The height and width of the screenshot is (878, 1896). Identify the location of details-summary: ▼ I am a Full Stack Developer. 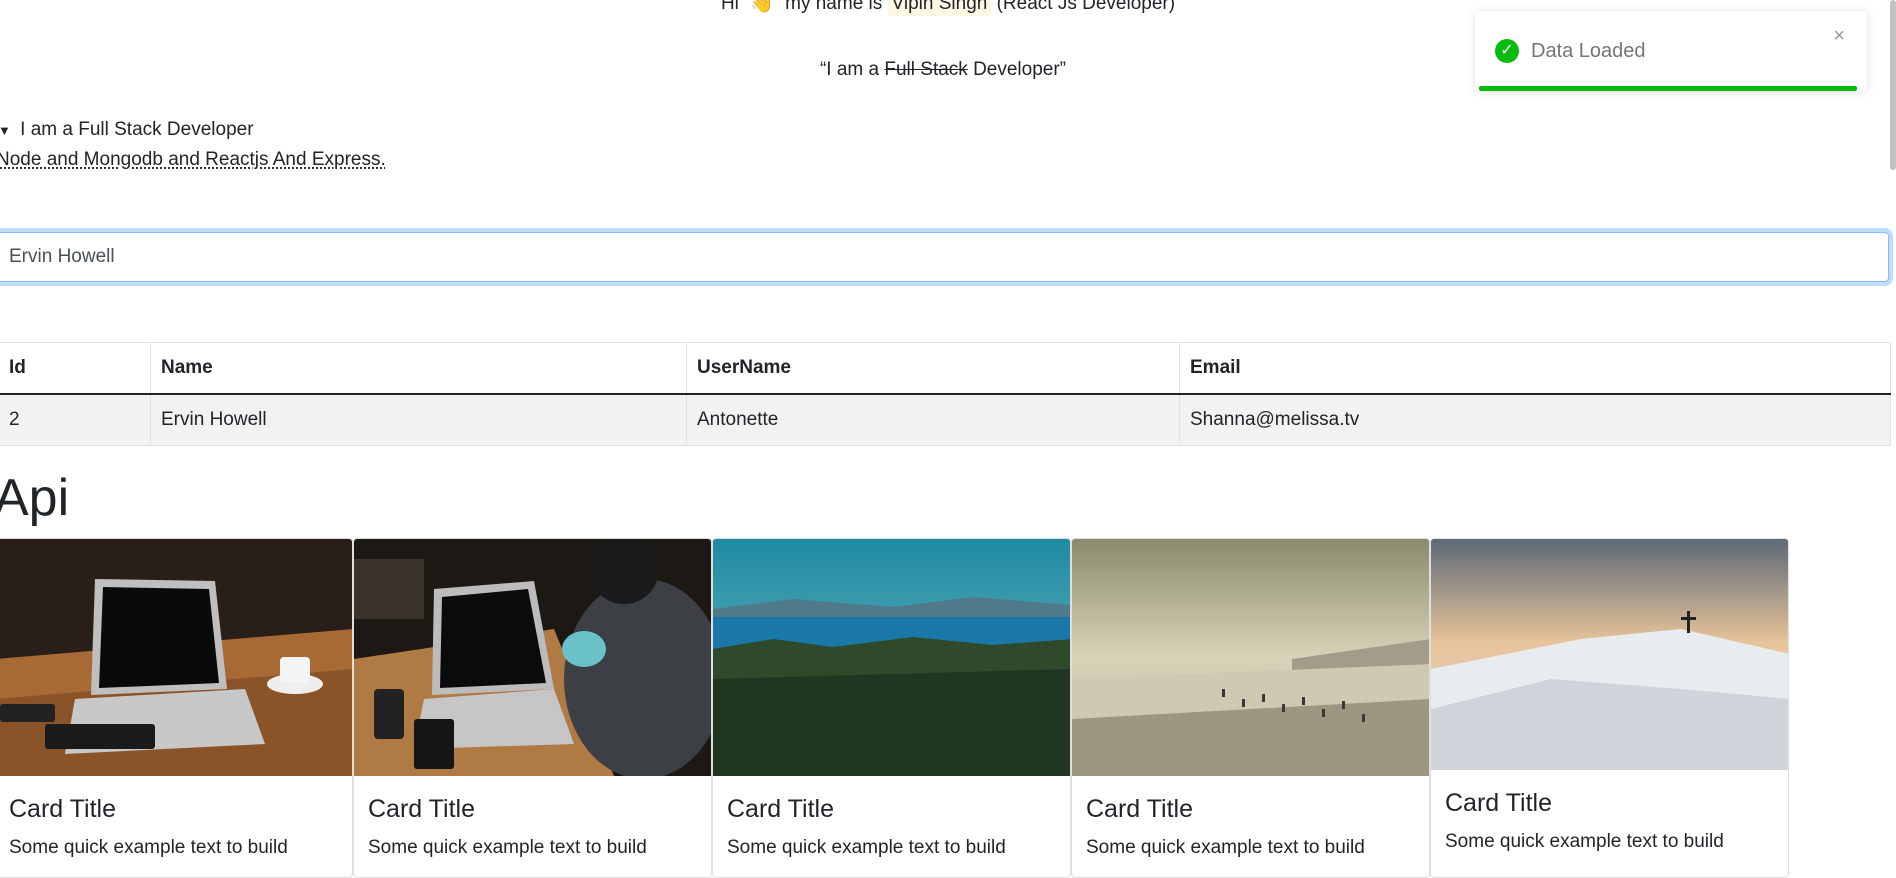
(127, 130).